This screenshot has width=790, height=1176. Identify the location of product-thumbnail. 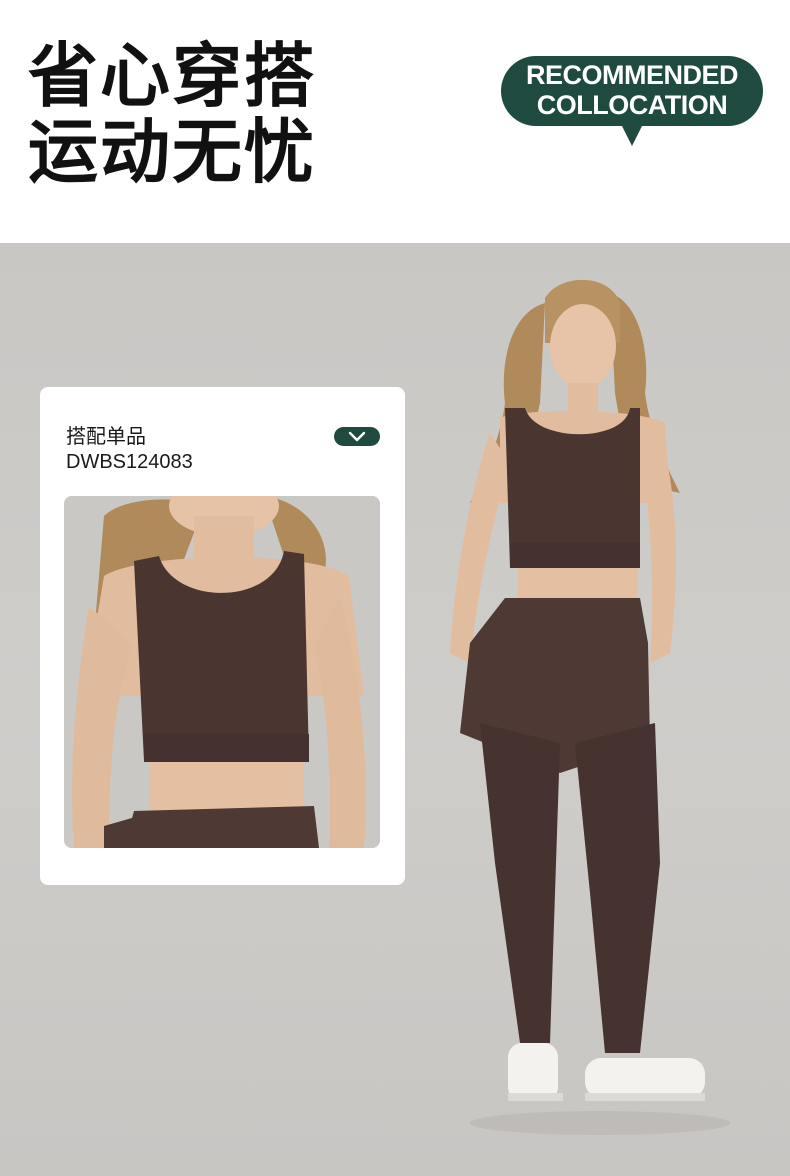
(222, 672).